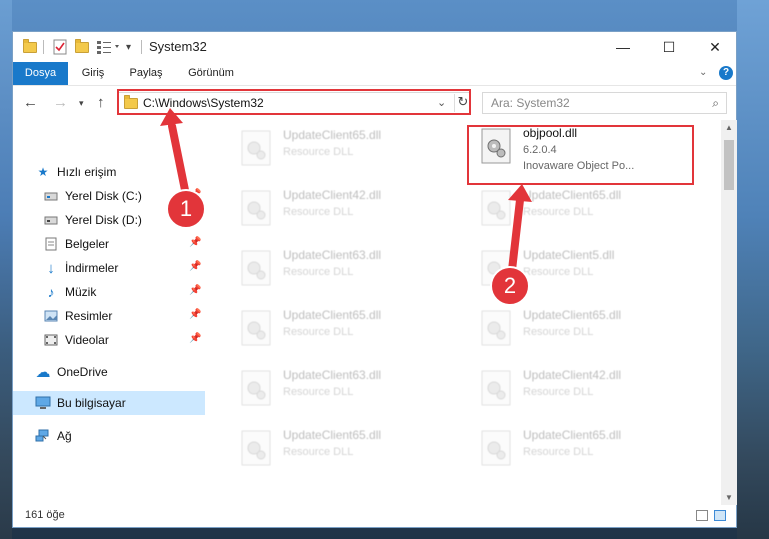 This screenshot has height=539, width=769. Describe the element at coordinates (186, 209) in the screenshot. I see `step-badge-1: 1` at that location.